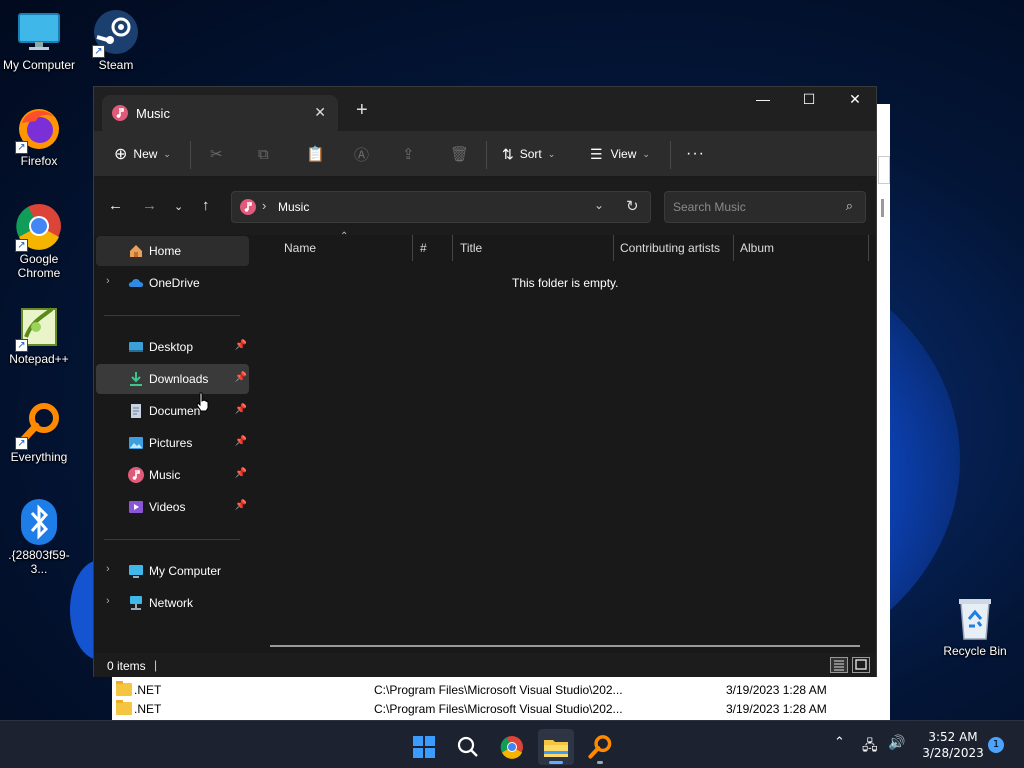 Image resolution: width=1024 pixels, height=768 pixels. What do you see at coordinates (172, 411) in the screenshot?
I see `sidebar-item-documents: Documen 📌` at bounding box center [172, 411].